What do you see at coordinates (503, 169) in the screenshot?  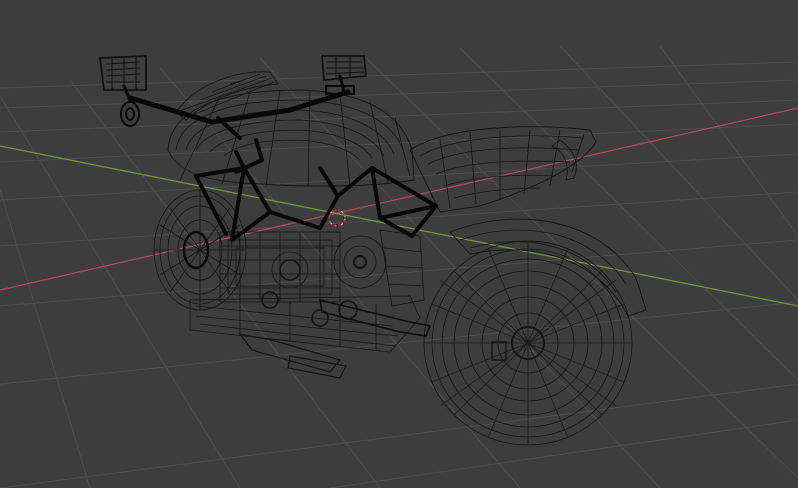 I see `tail-section` at bounding box center [503, 169].